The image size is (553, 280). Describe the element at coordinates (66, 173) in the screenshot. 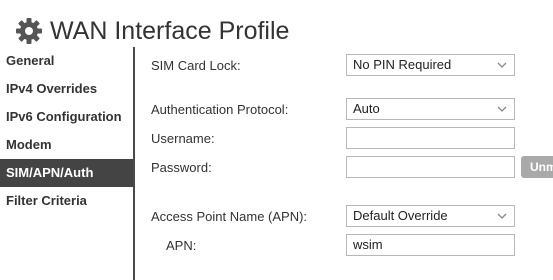

I see `sidebar-item-sim-apn-auth: SIM/APN/Auth` at that location.